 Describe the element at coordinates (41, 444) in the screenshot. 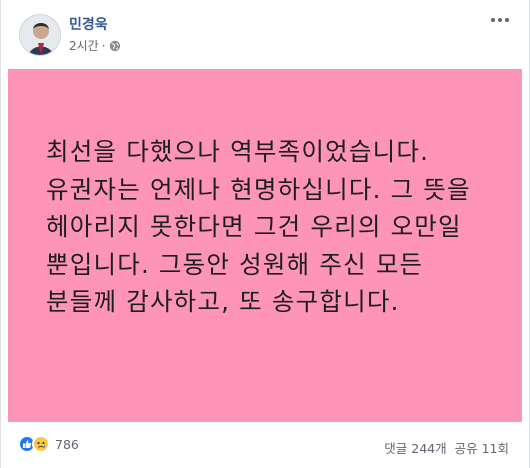

I see `sad-icon` at that location.